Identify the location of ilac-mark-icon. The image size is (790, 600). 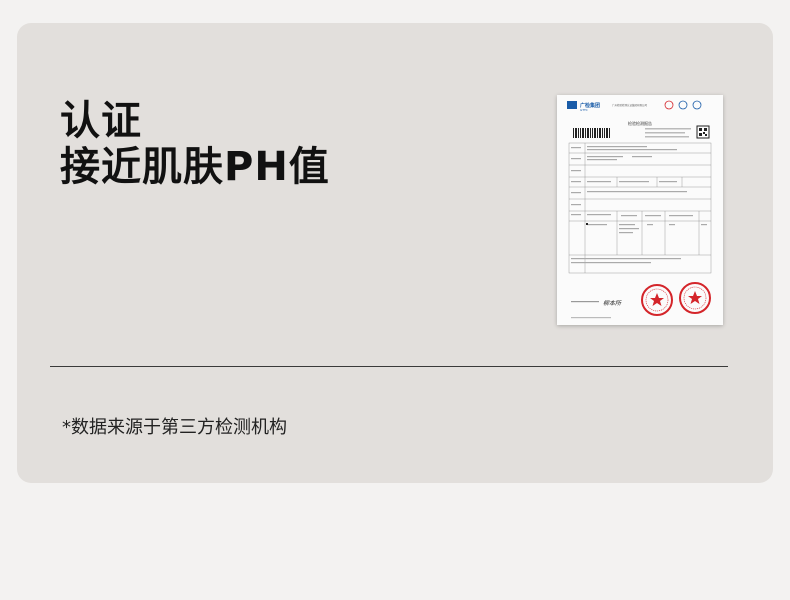
(697, 105).